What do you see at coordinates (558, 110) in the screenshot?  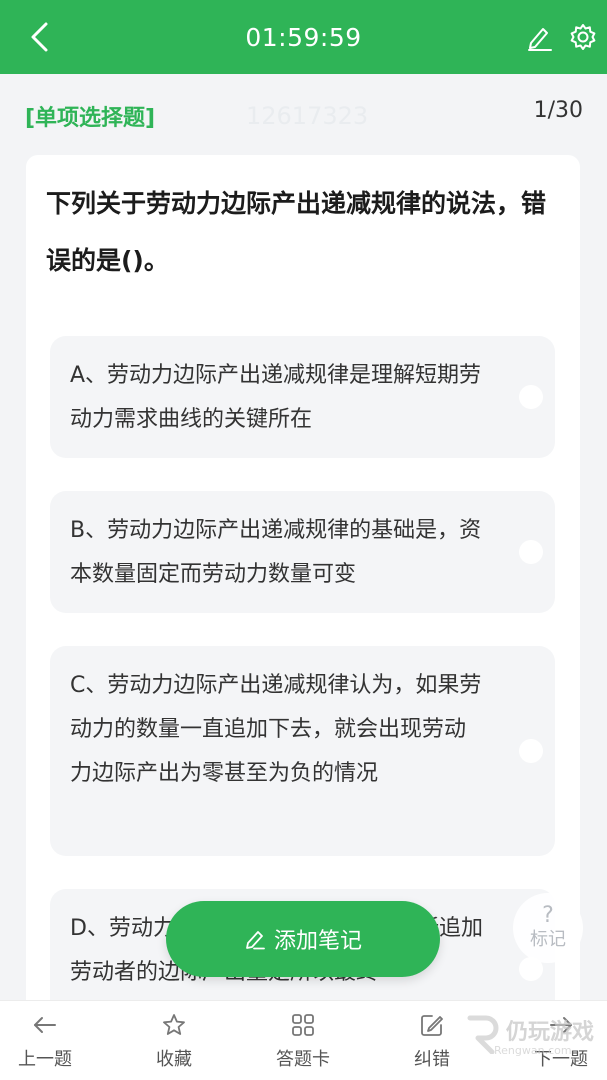 I see `question-progress: 1/30` at bounding box center [558, 110].